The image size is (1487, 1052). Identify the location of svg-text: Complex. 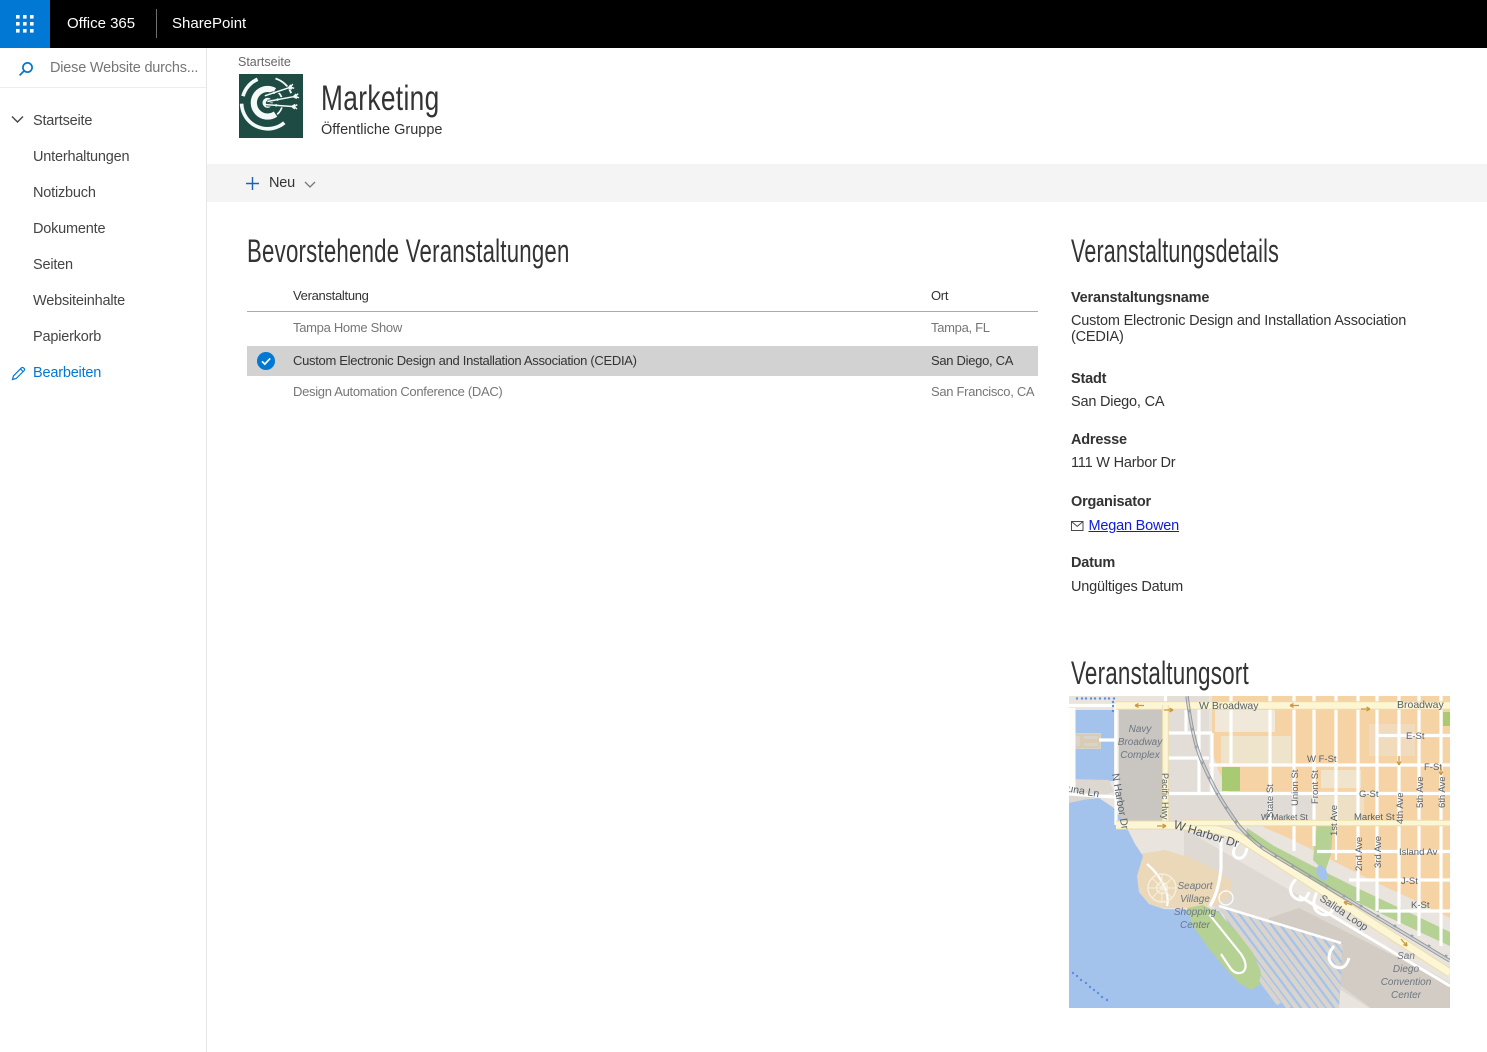
(1140, 755).